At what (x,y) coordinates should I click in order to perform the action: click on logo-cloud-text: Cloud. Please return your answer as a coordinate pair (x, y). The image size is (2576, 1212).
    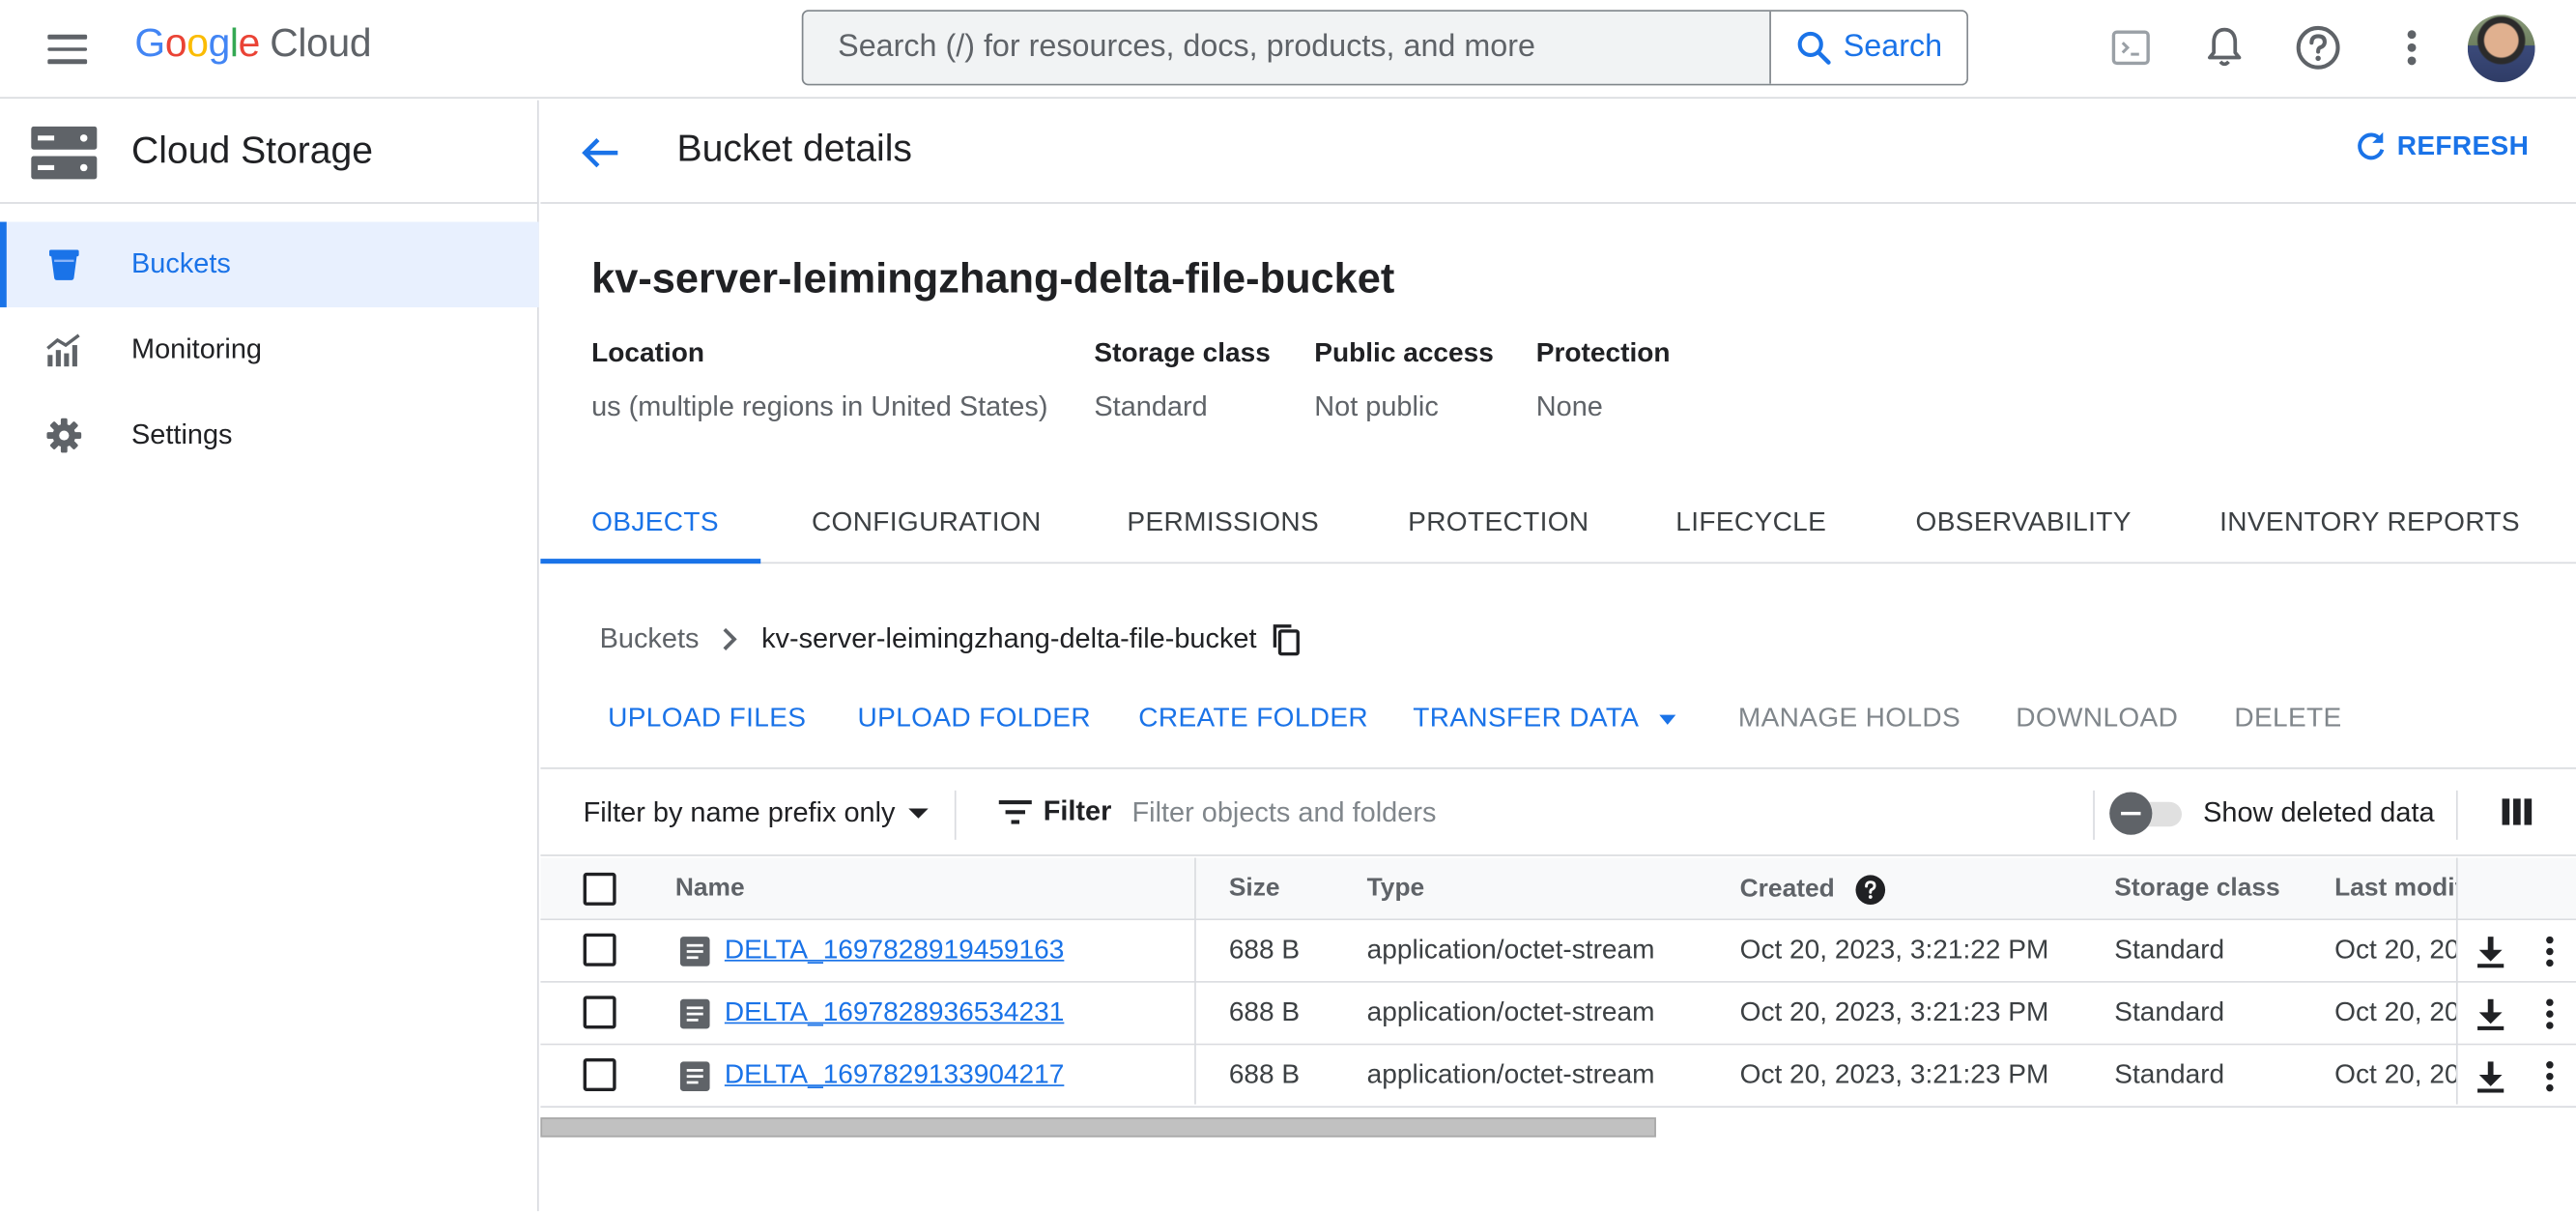
    Looking at the image, I should click on (321, 44).